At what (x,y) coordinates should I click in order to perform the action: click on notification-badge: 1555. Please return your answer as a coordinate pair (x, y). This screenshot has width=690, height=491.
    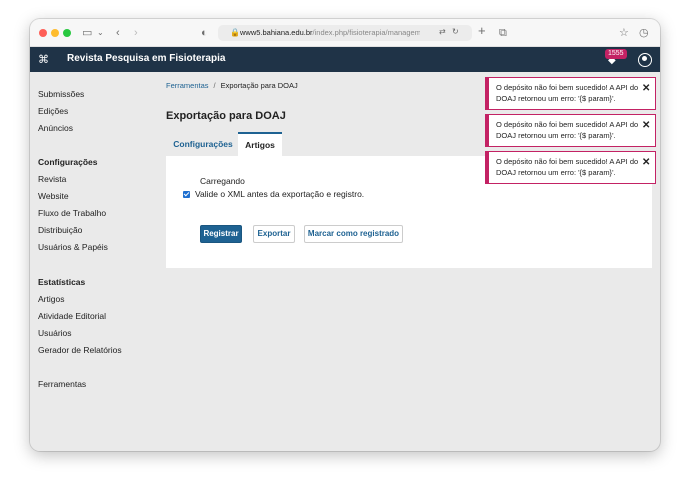
    Looking at the image, I should click on (616, 54).